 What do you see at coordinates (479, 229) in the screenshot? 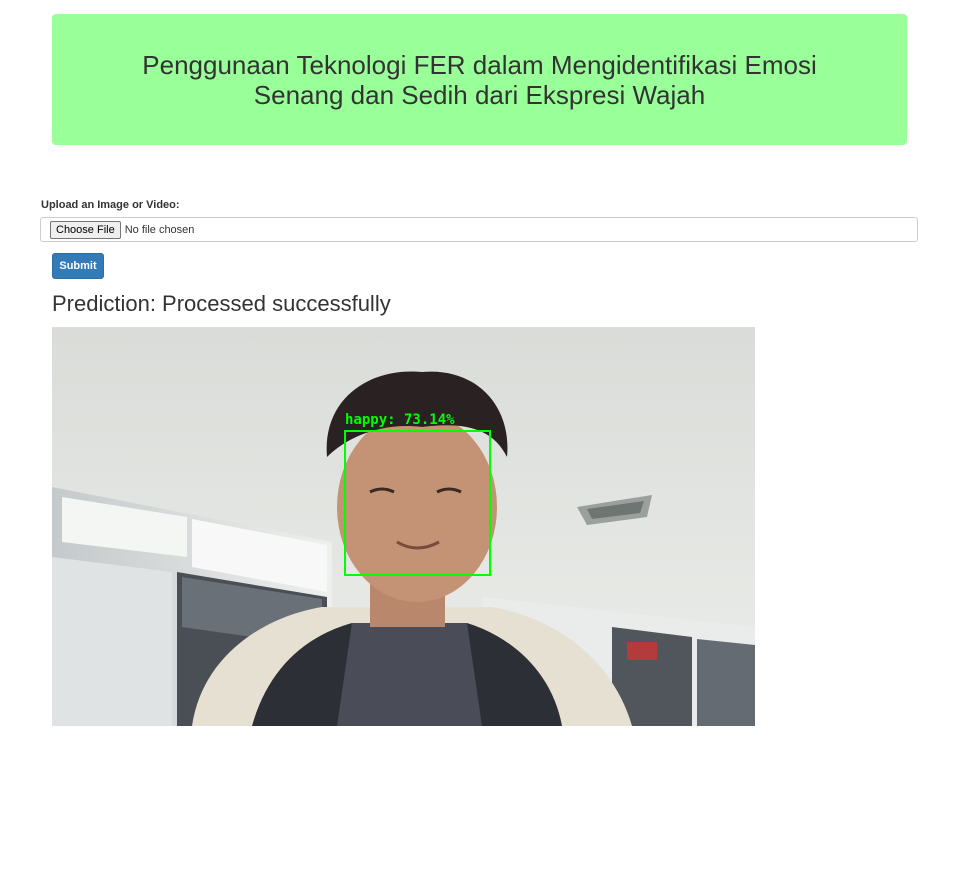
I see `file-input: Choose File No file chosen` at bounding box center [479, 229].